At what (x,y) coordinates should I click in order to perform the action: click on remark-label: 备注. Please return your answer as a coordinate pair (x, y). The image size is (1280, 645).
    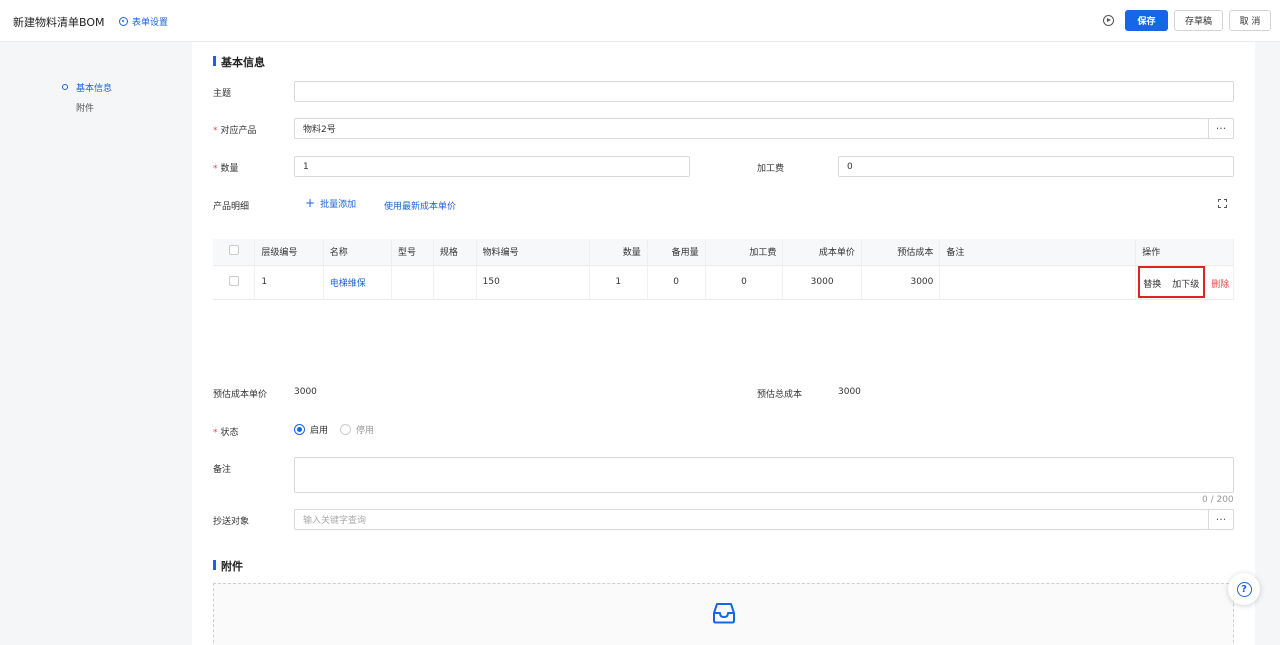
    Looking at the image, I should click on (222, 470).